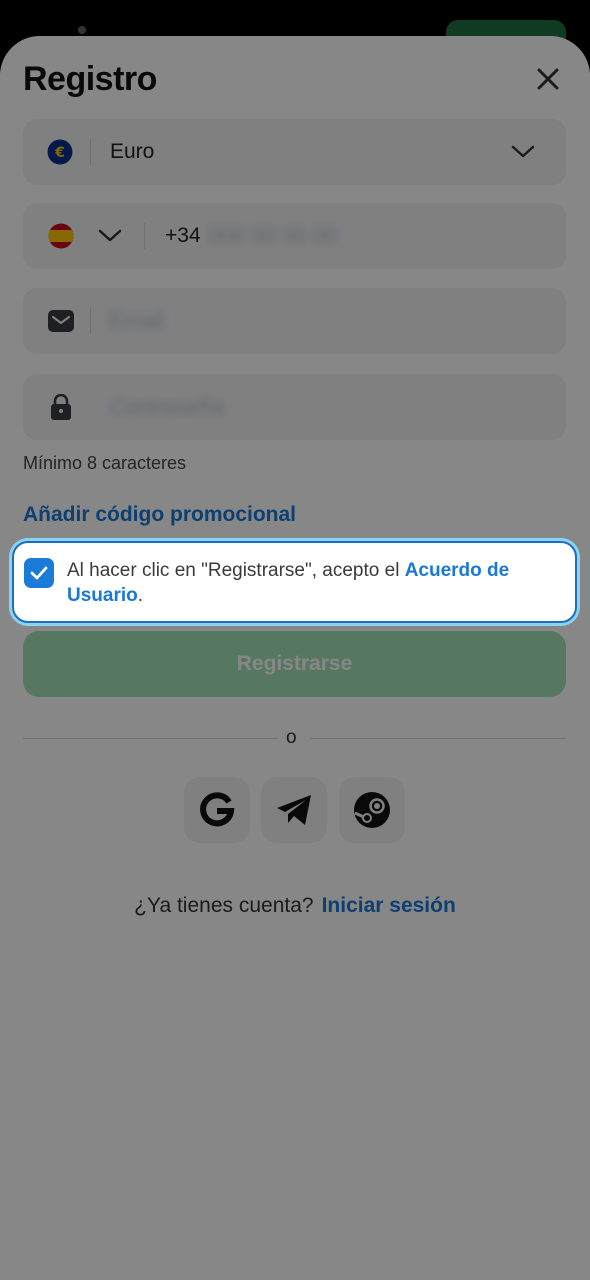 Image resolution: width=590 pixels, height=1280 pixels. Describe the element at coordinates (438, 738) in the screenshot. I see `divider-line-right` at that location.